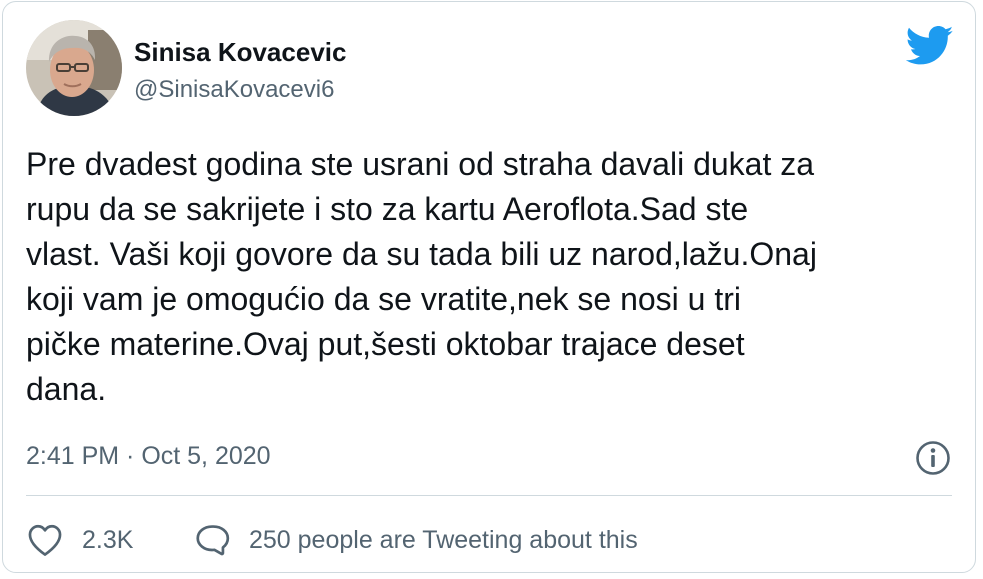 The image size is (983, 579). What do you see at coordinates (108, 539) in the screenshot?
I see `like-count: 2.3K` at bounding box center [108, 539].